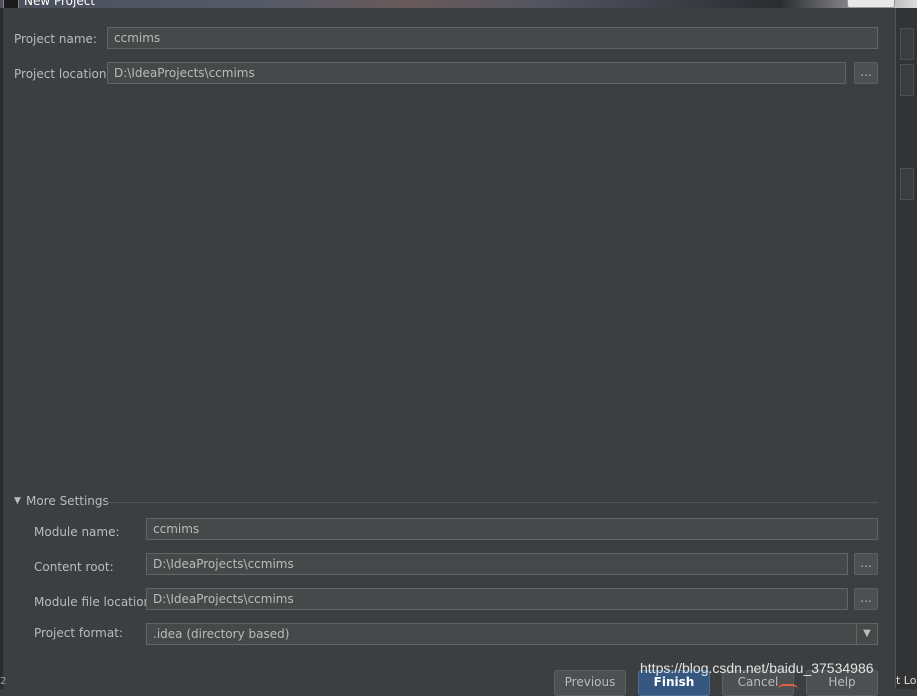 This screenshot has height=696, width=917. What do you see at coordinates (590, 683) in the screenshot?
I see `previous-button: Previous` at bounding box center [590, 683].